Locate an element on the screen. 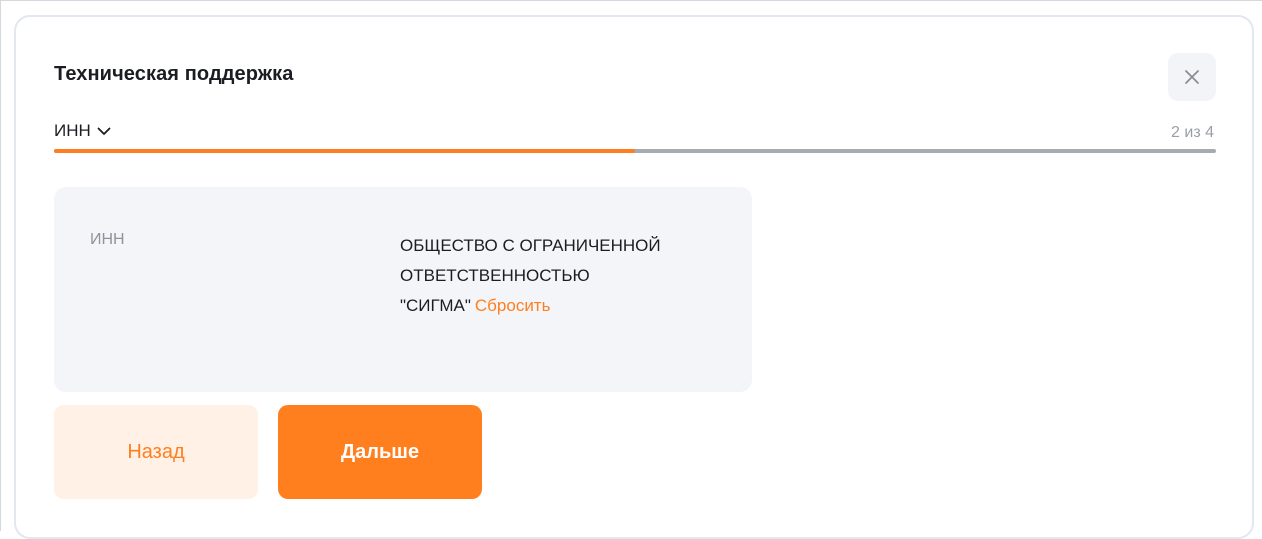 Image resolution: width=1262 pixels, height=539 pixels. close-icon is located at coordinates (1192, 77).